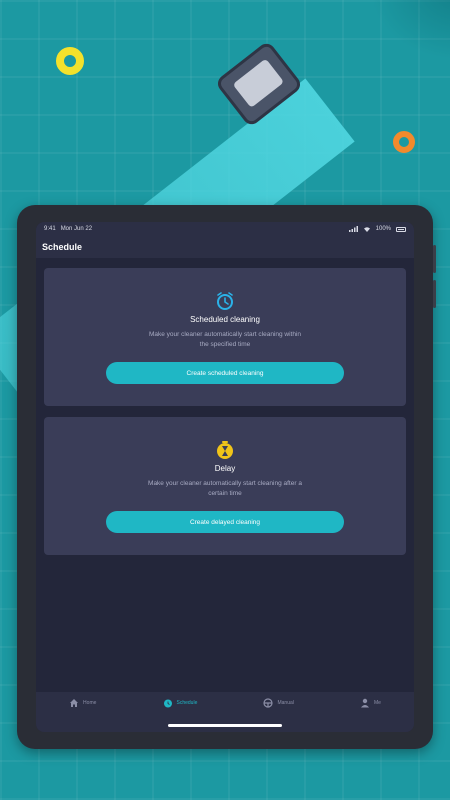 The image size is (450, 800). Describe the element at coordinates (225, 522) in the screenshot. I see `create-delayed-cleaning-button: Create delayed cleaning` at that location.